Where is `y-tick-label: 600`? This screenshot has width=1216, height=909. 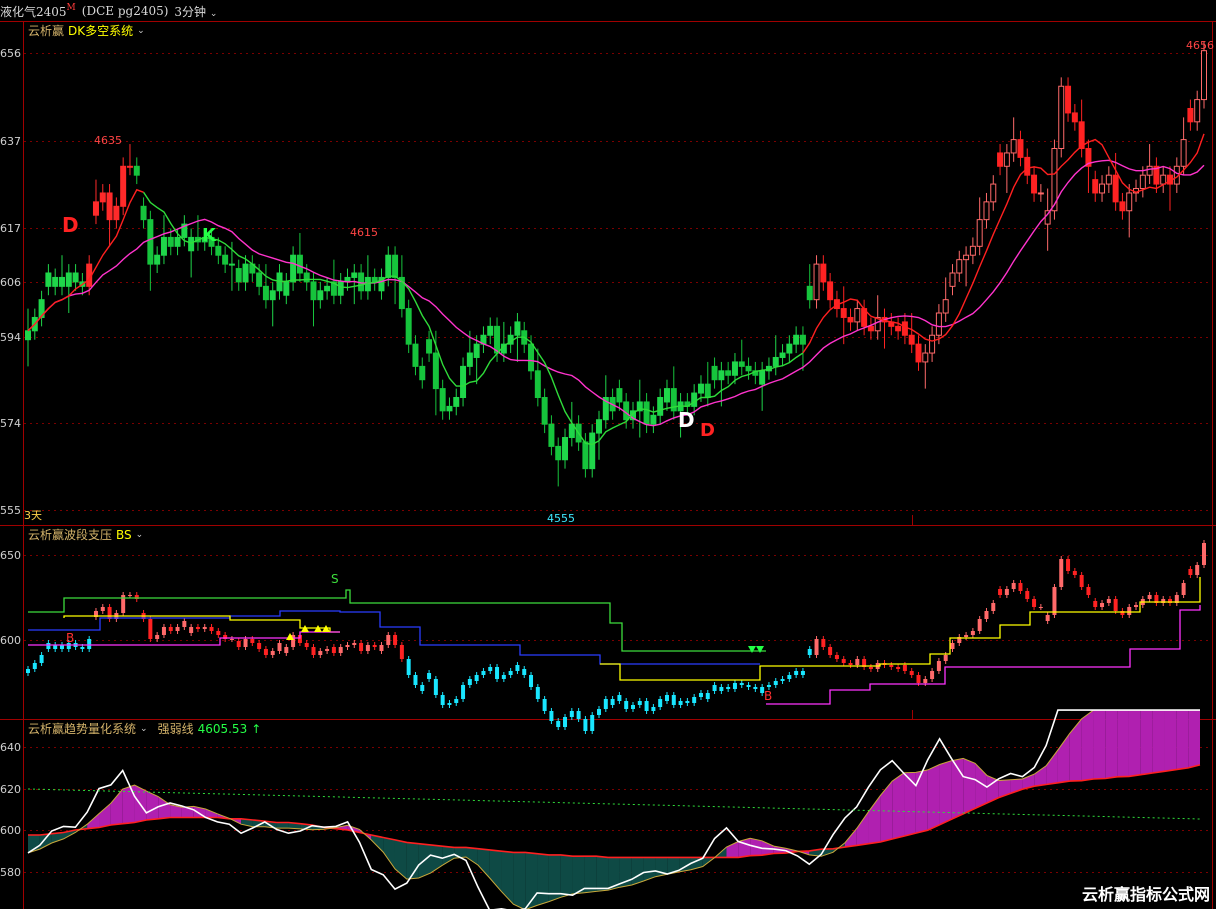
y-tick-label: 600 is located at coordinates (10, 830).